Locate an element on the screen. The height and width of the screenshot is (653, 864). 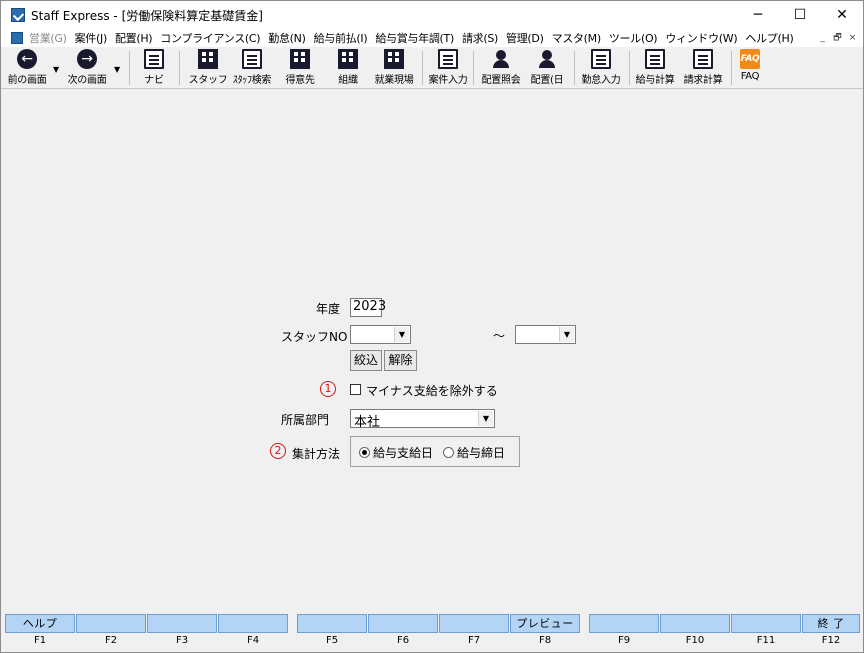
fkey-f5-label is located at coordinates (332, 623).